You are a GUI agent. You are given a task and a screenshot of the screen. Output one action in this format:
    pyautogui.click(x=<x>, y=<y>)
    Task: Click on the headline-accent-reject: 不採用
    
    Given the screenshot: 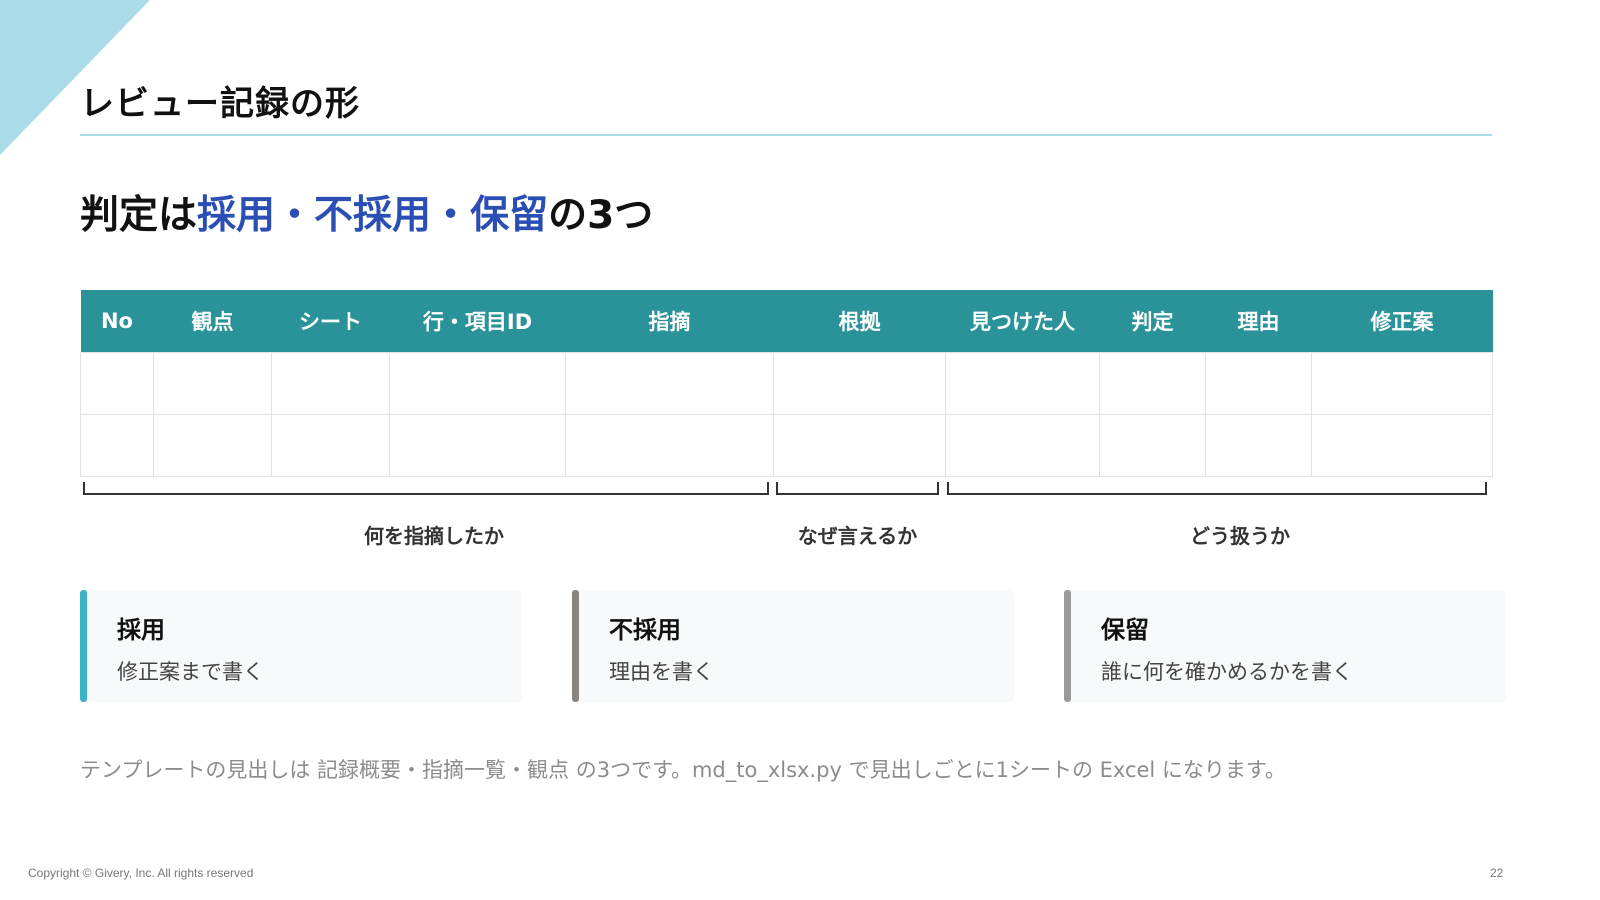 What is the action you would take?
    pyautogui.click(x=373, y=215)
    